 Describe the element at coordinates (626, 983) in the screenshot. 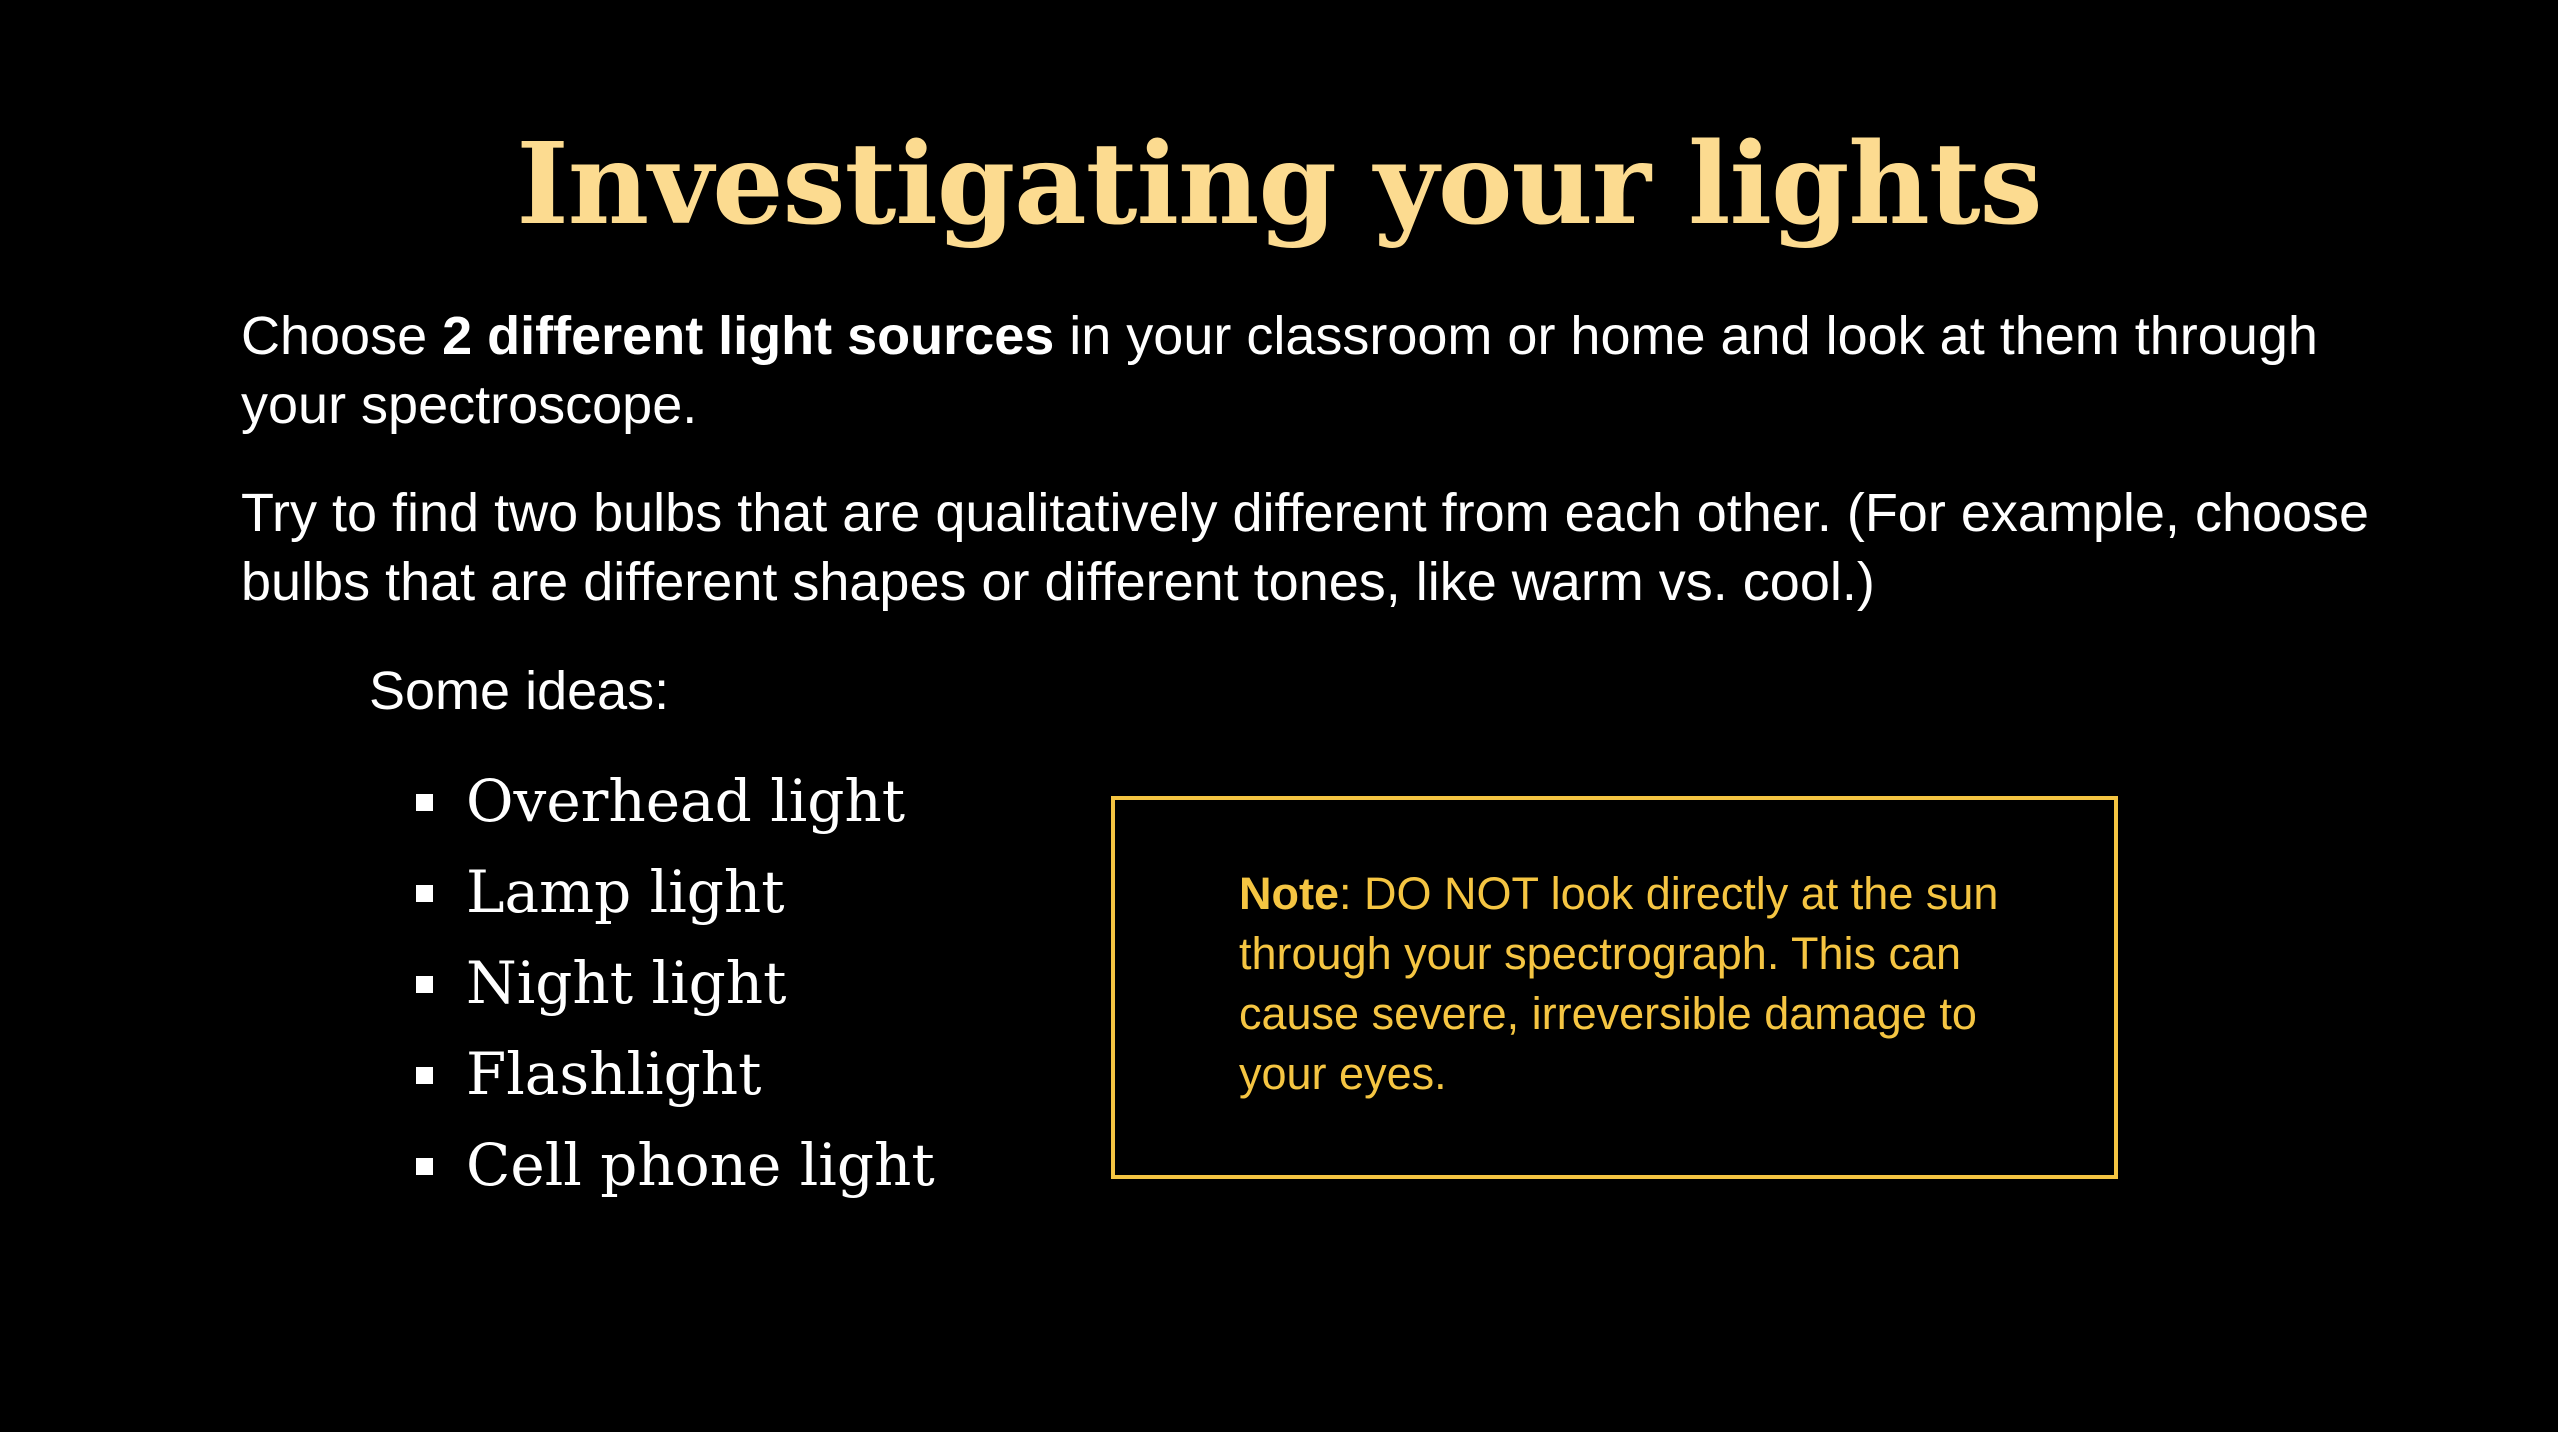

I see `list-item-label: Night light` at that location.